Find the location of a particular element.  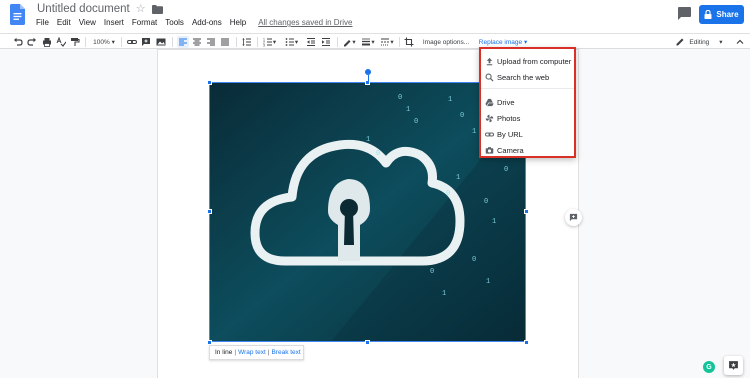

align-center-icon is located at coordinates (197, 42).